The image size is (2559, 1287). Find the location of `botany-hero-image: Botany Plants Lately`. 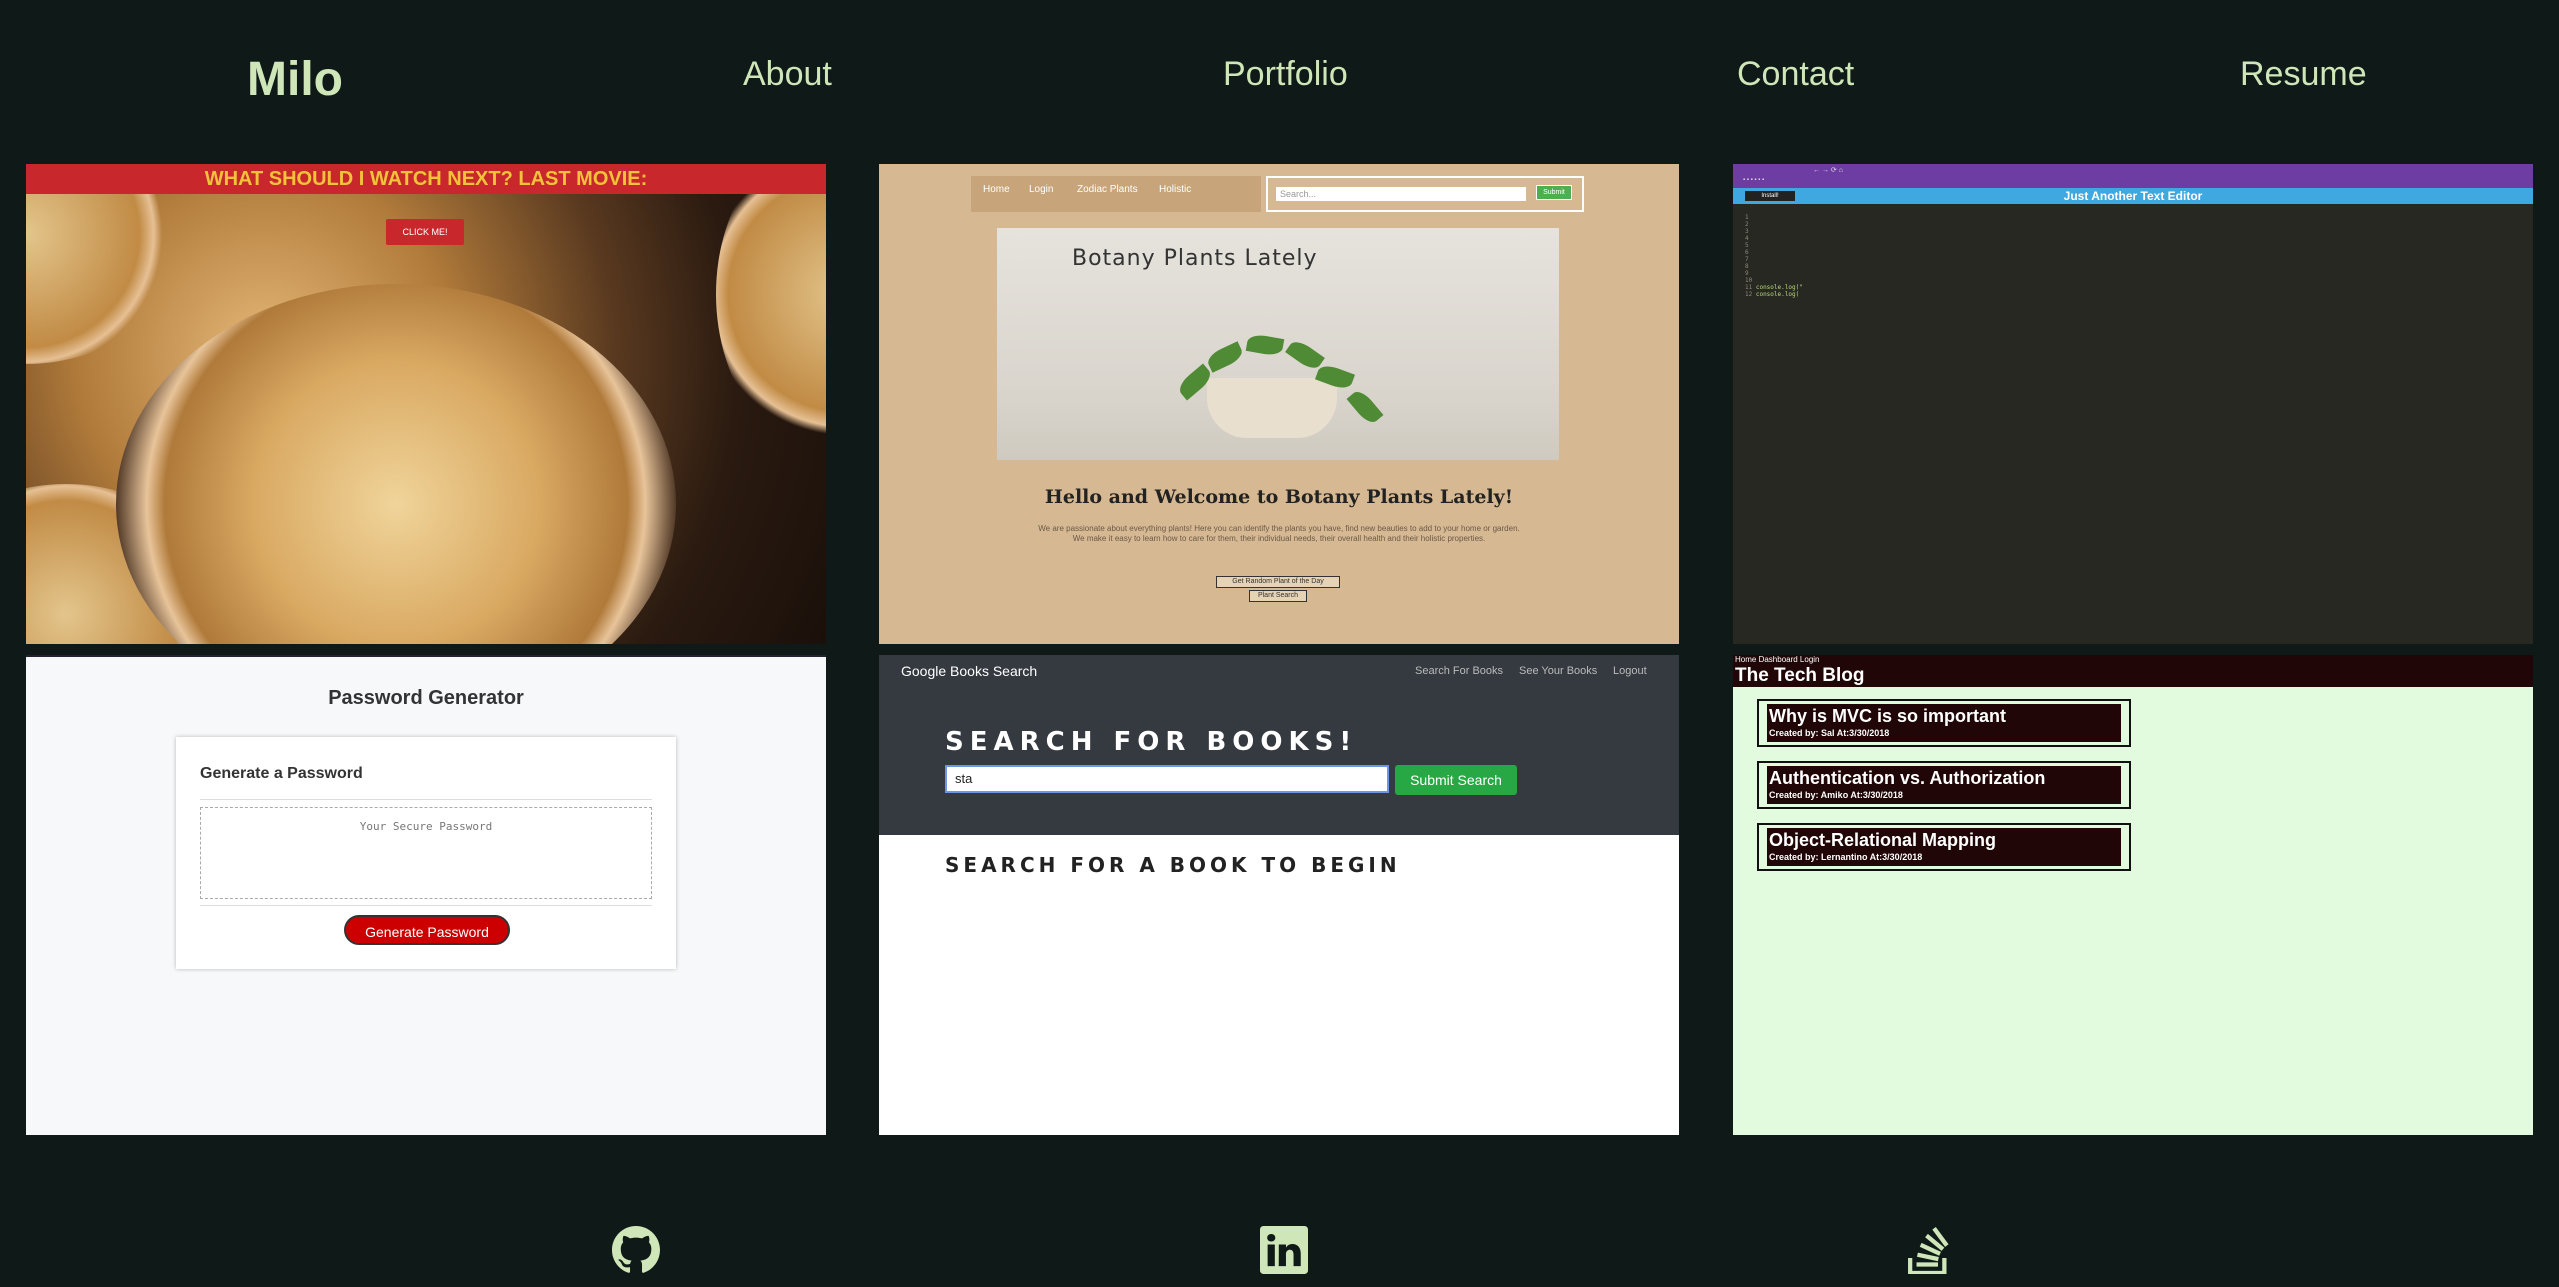

botany-hero-image: Botany Plants Lately is located at coordinates (1278, 344).